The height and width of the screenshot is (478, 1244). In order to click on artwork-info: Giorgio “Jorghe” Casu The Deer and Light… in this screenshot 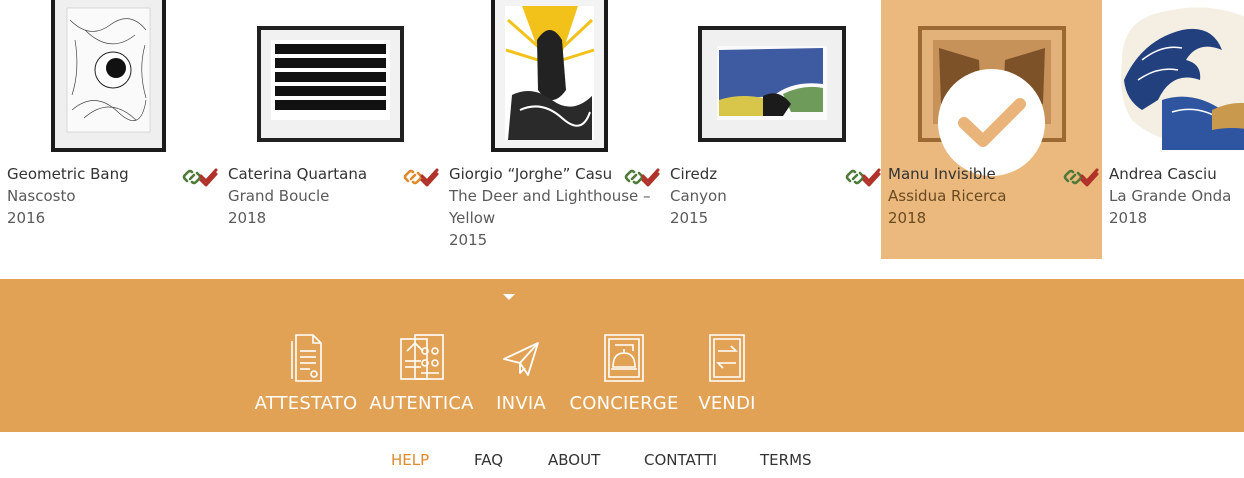, I will do `click(554, 207)`.